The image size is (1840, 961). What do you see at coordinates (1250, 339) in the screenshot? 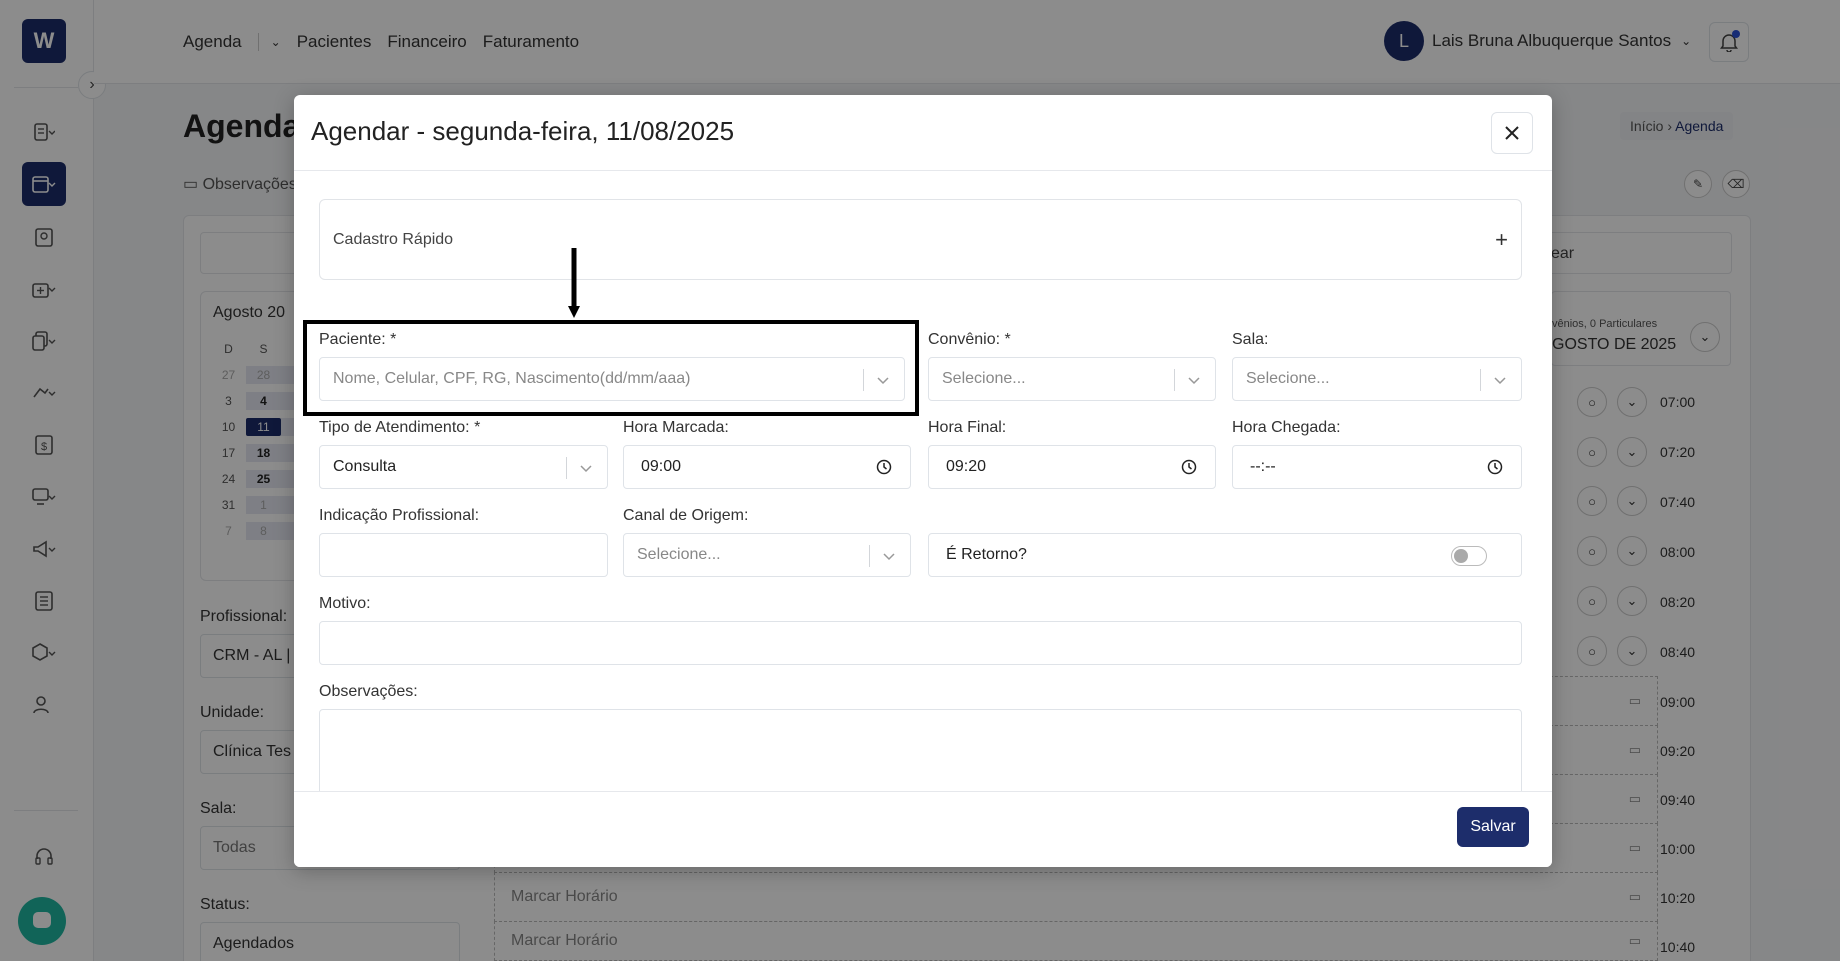
I see `sala-label: Sala:` at bounding box center [1250, 339].